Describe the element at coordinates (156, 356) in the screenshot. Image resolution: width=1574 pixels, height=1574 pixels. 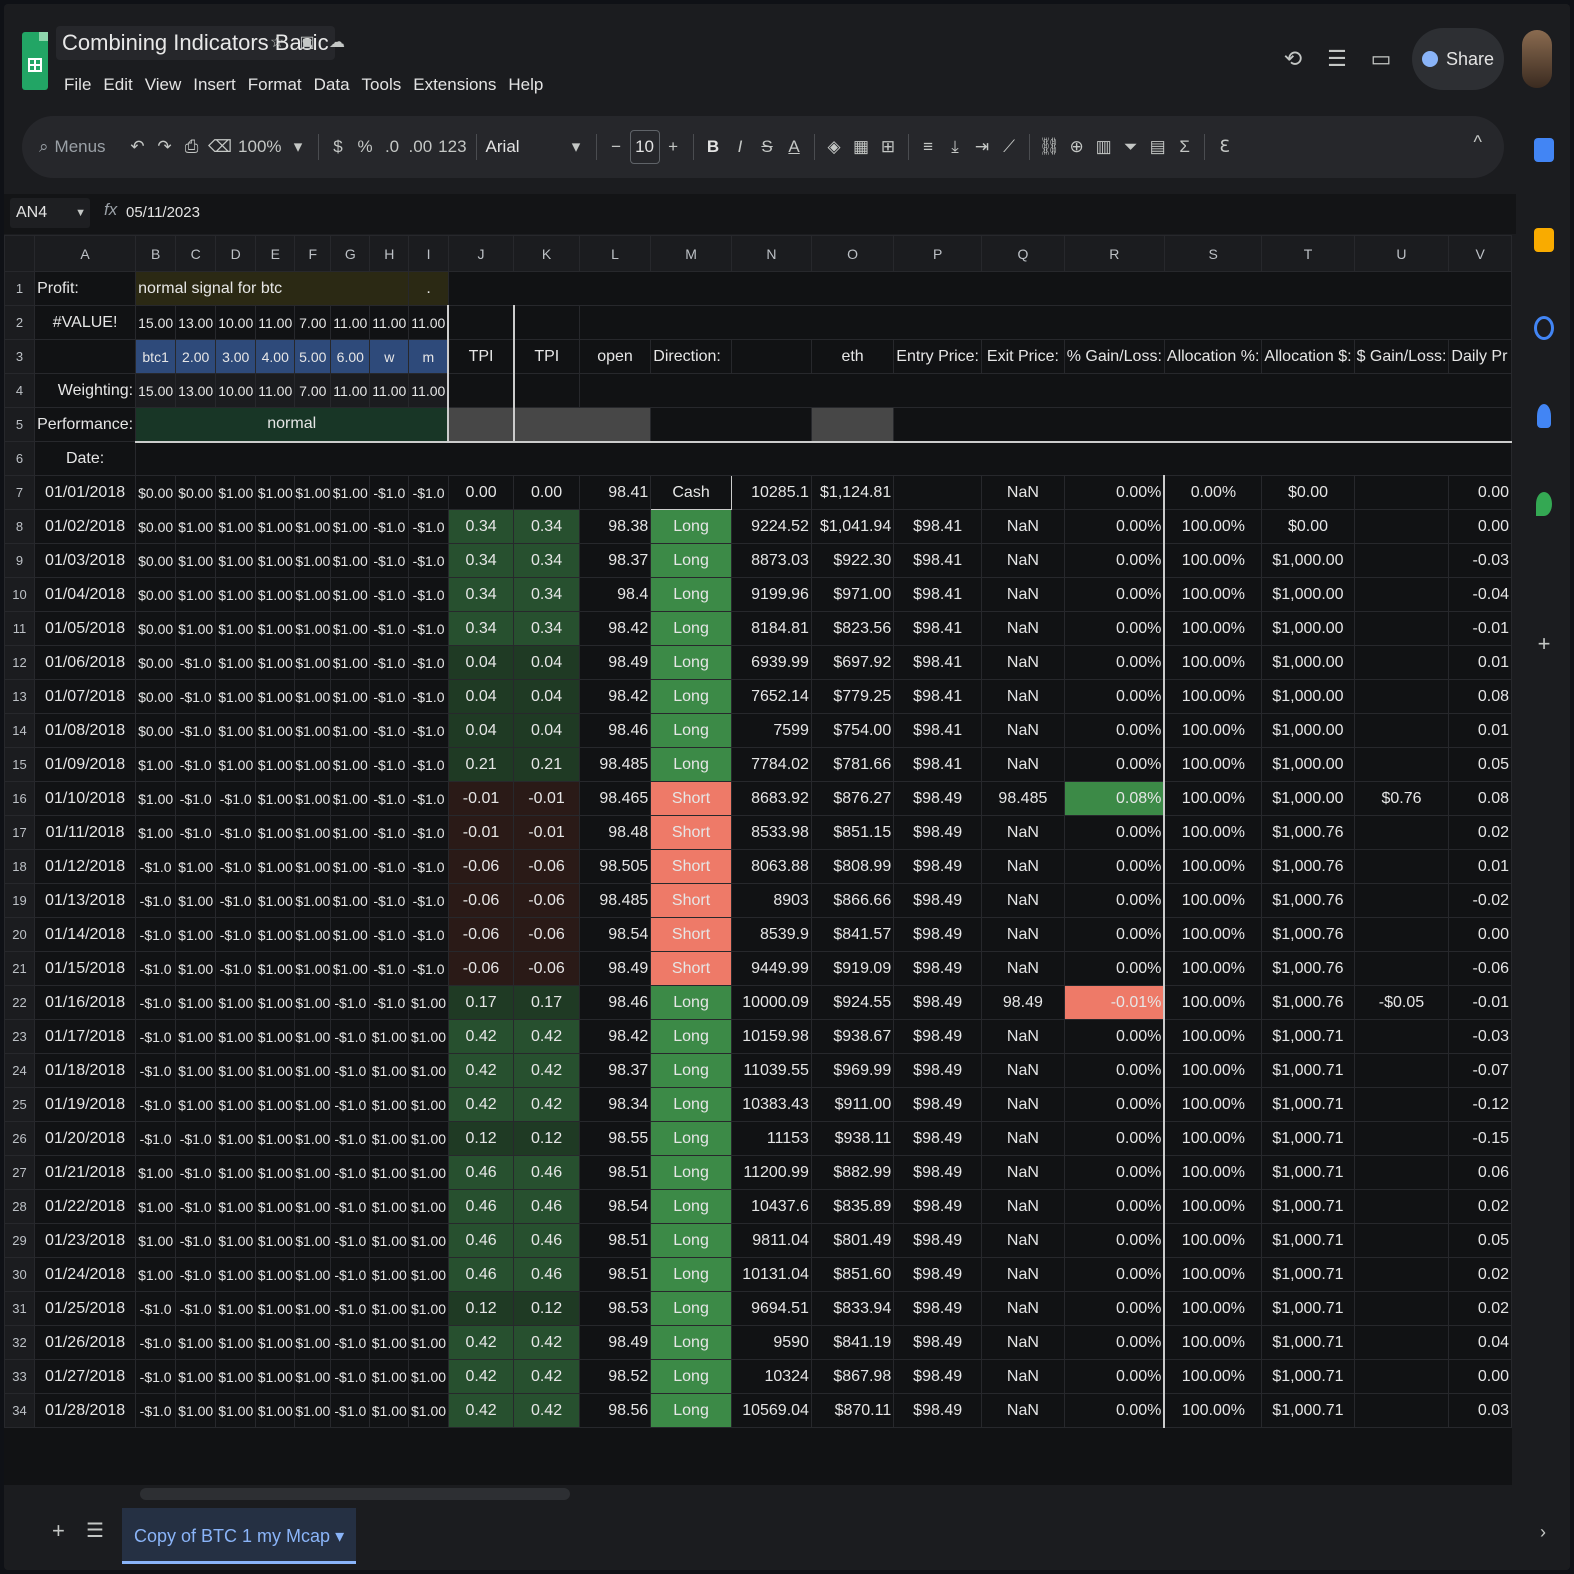
I see `cell-signal-label: btc1` at that location.